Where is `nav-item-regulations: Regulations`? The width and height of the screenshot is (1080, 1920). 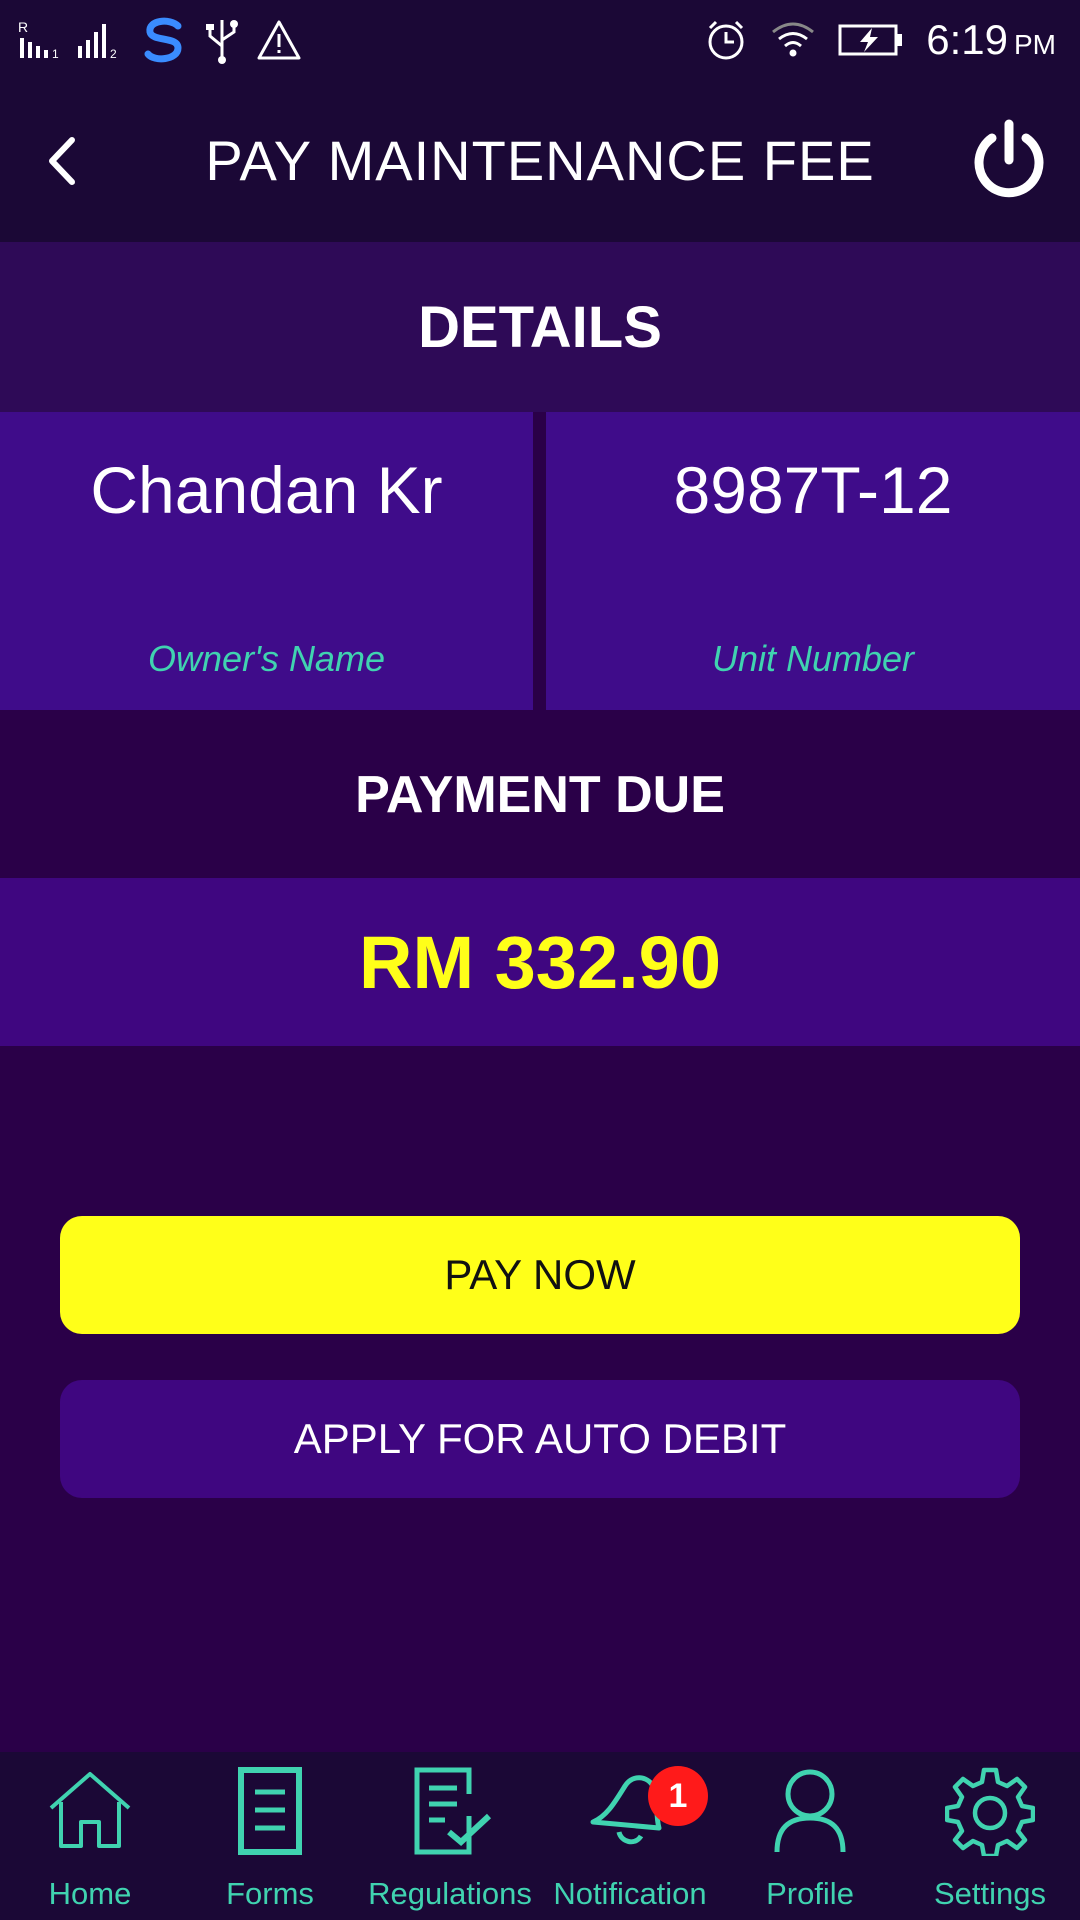
nav-item-regulations: Regulations is located at coordinates (450, 1836).